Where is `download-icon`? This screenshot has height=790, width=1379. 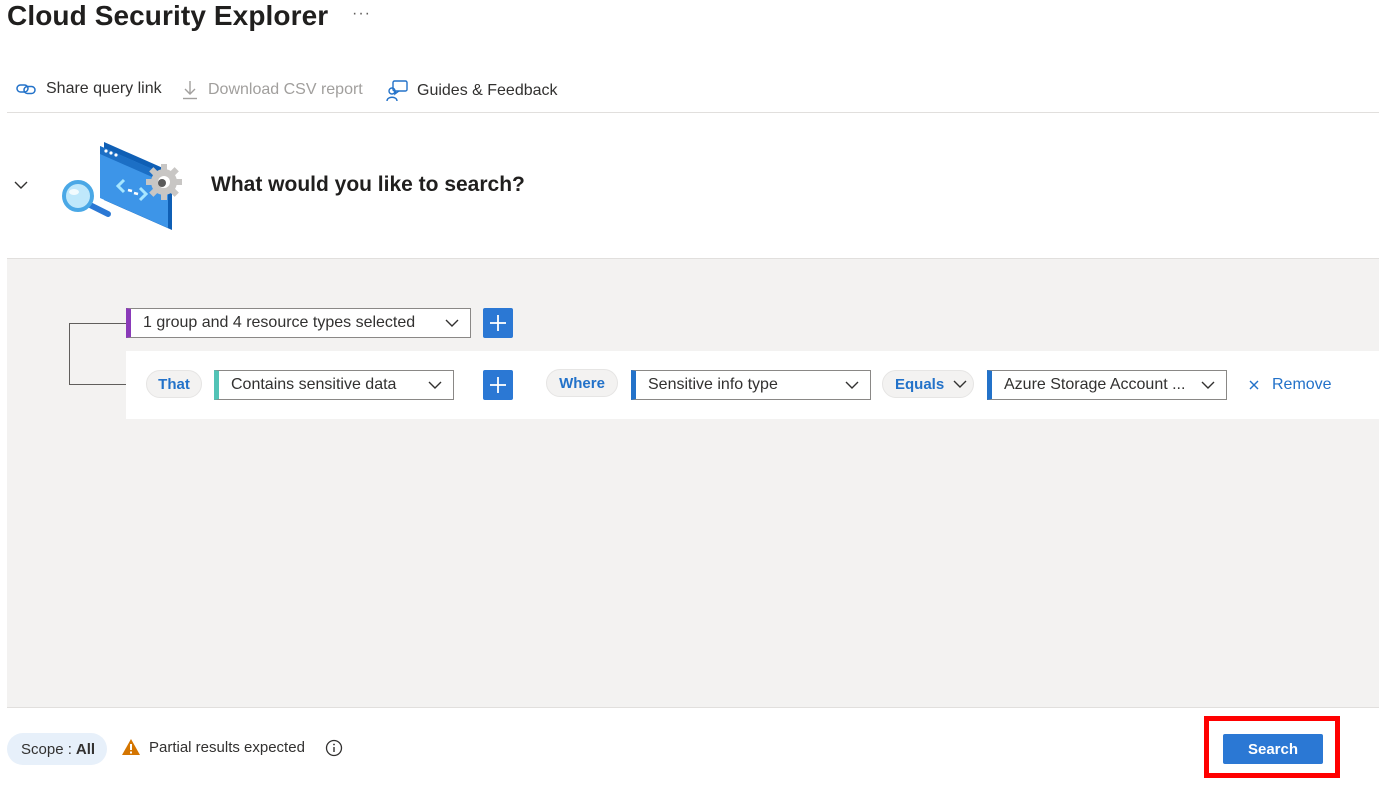
download-icon is located at coordinates (190, 90).